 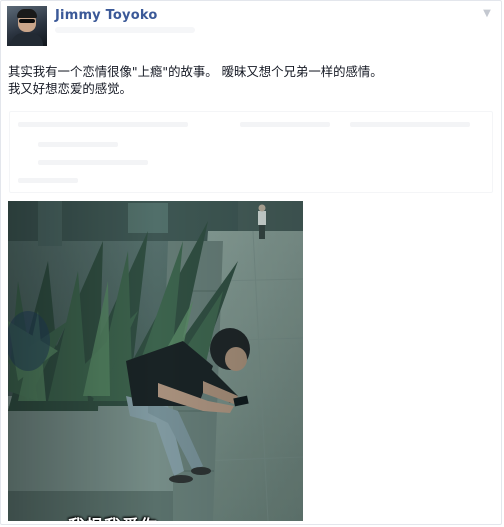 I want to click on avatar-figure-body, so click(x=27, y=39).